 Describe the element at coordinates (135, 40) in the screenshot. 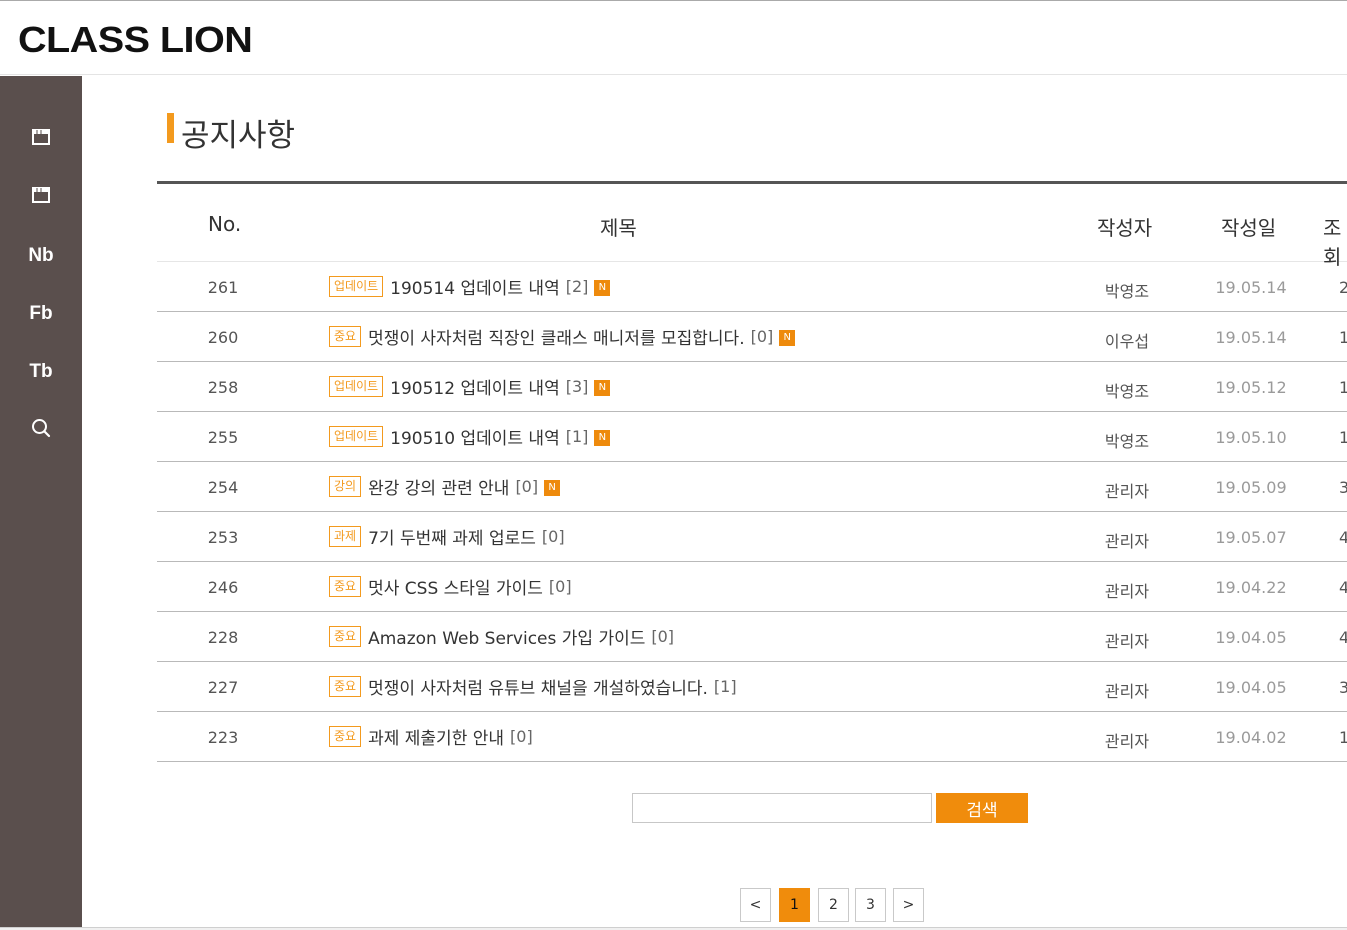

I see `logo: CLASS LION` at that location.